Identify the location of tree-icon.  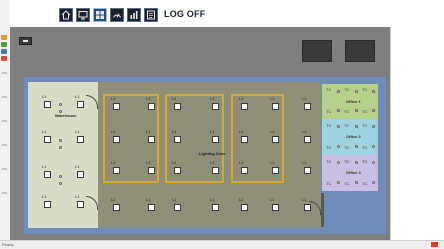
(4, 44).